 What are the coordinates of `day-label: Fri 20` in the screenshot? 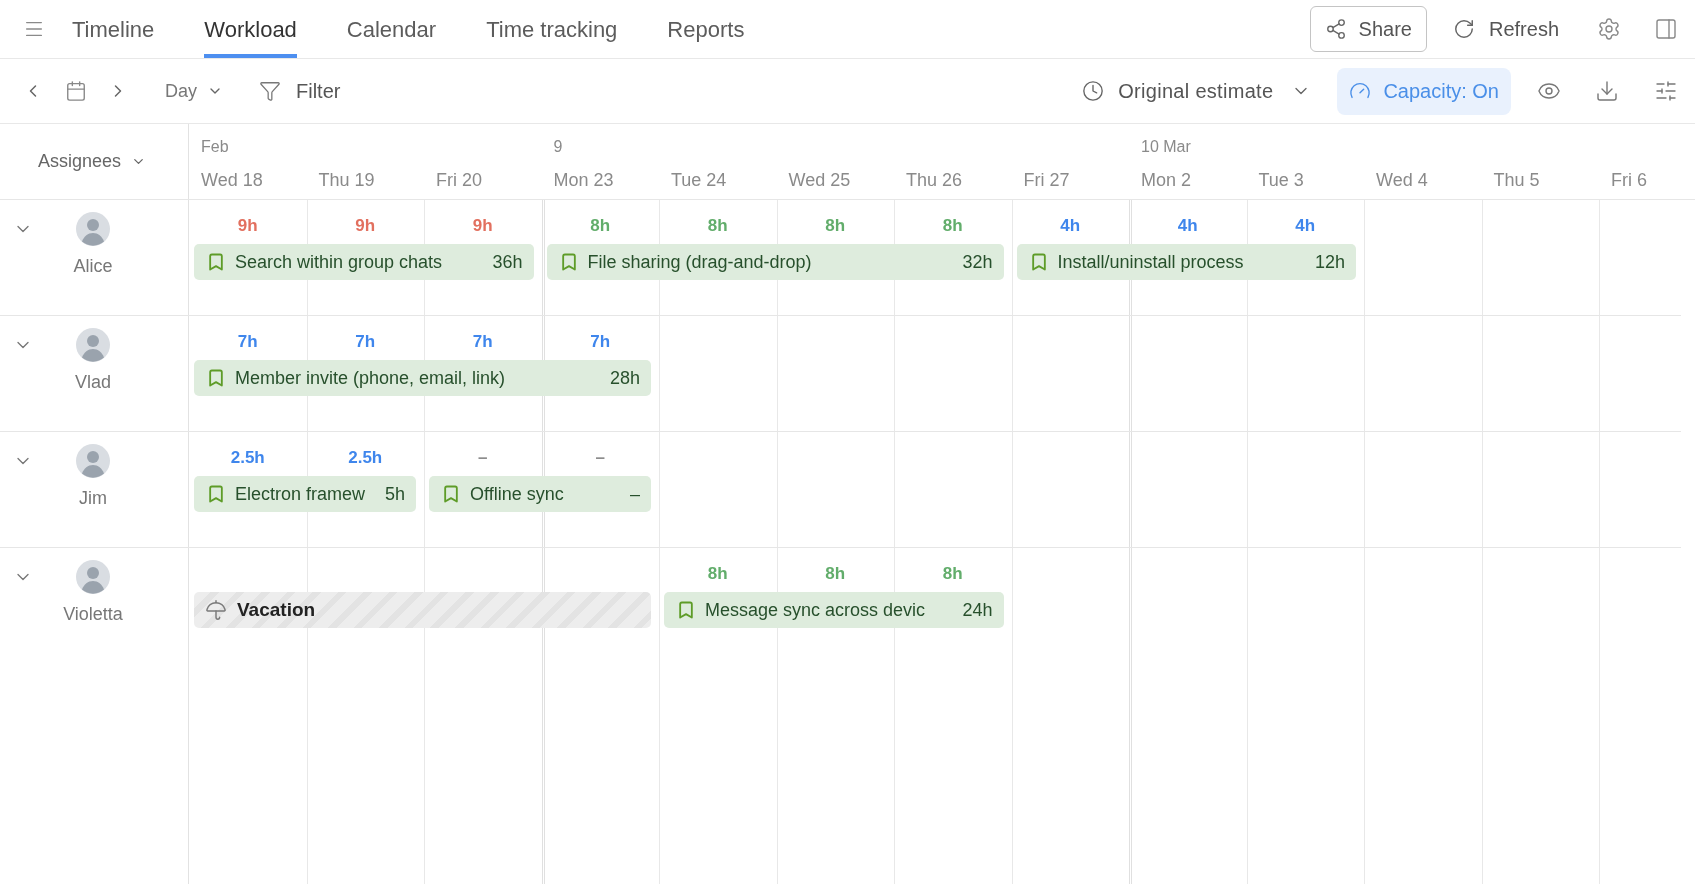 It's located at (459, 180).